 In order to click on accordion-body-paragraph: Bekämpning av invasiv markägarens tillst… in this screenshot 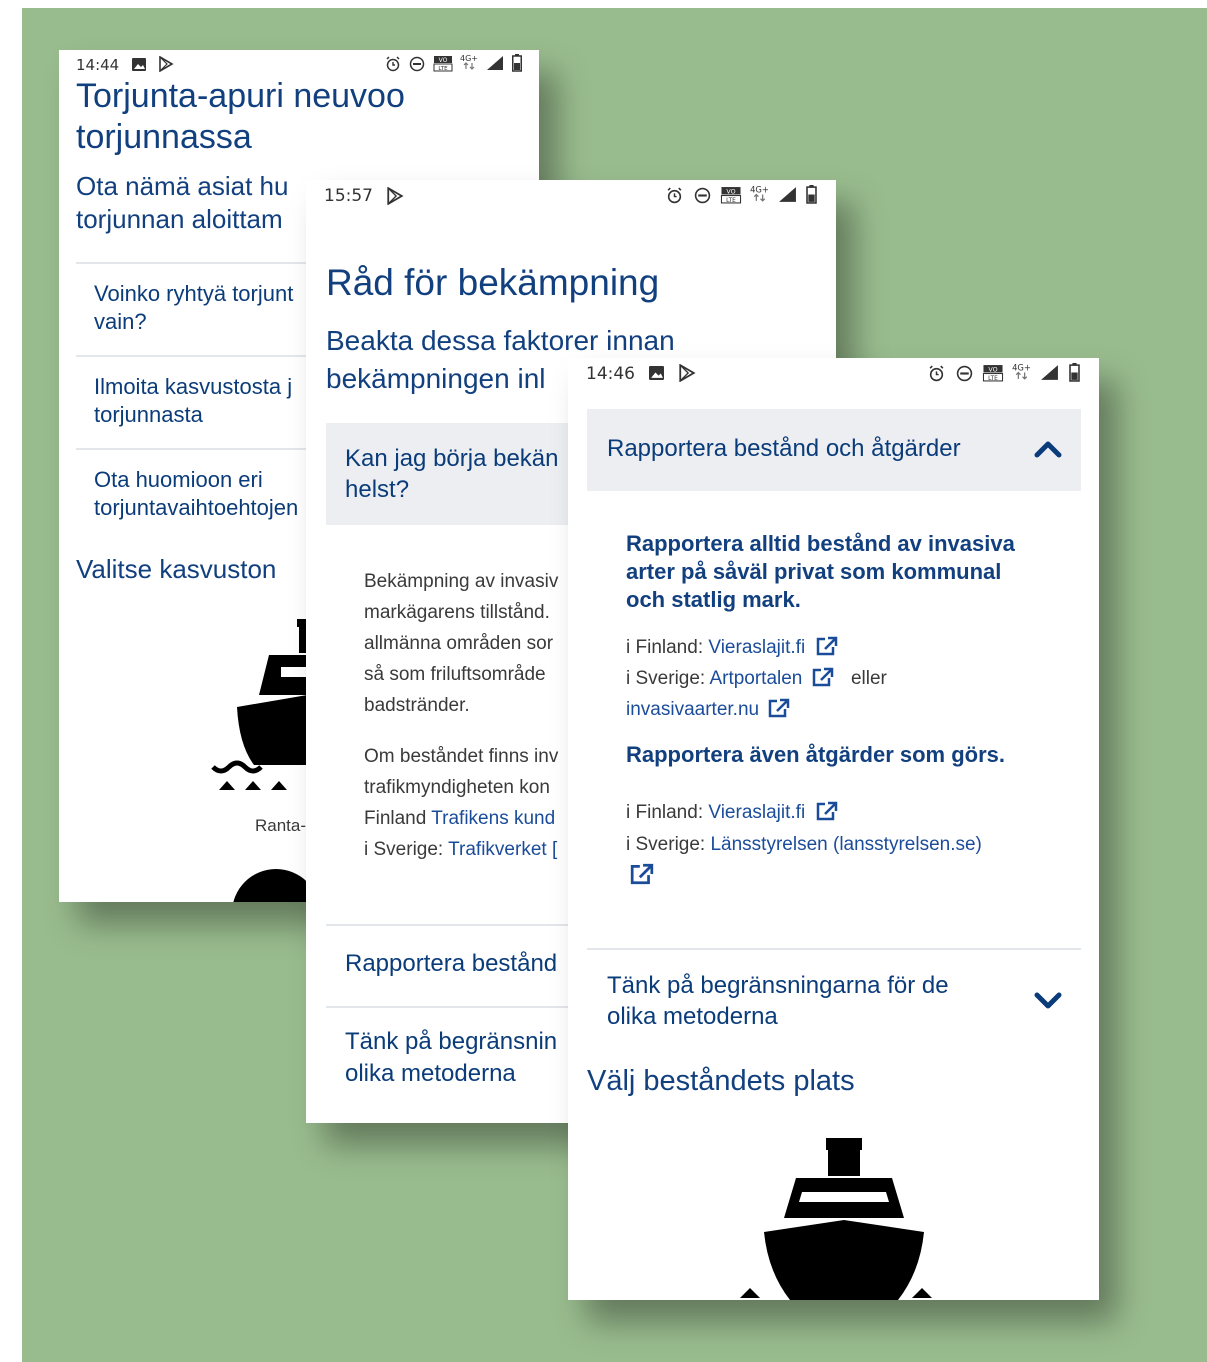, I will do `click(461, 643)`.